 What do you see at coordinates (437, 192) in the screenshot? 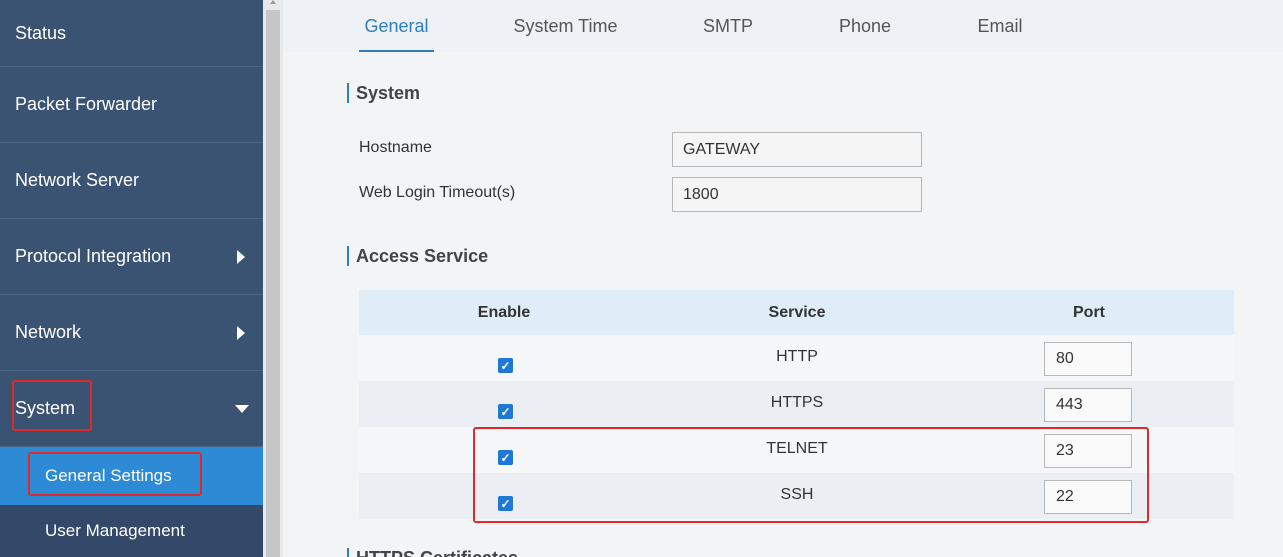
I see `web-login-timeout-label: Web Login Timeout(s)` at bounding box center [437, 192].